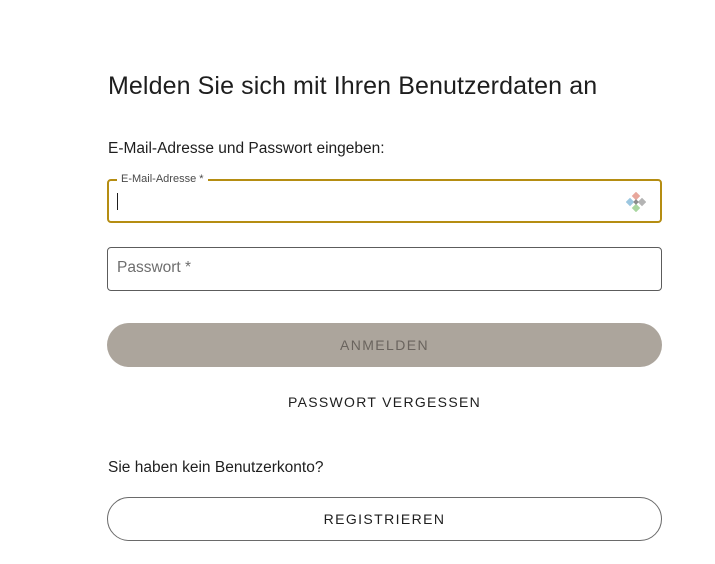  I want to click on password-manager-autofill-icon, so click(636, 202).